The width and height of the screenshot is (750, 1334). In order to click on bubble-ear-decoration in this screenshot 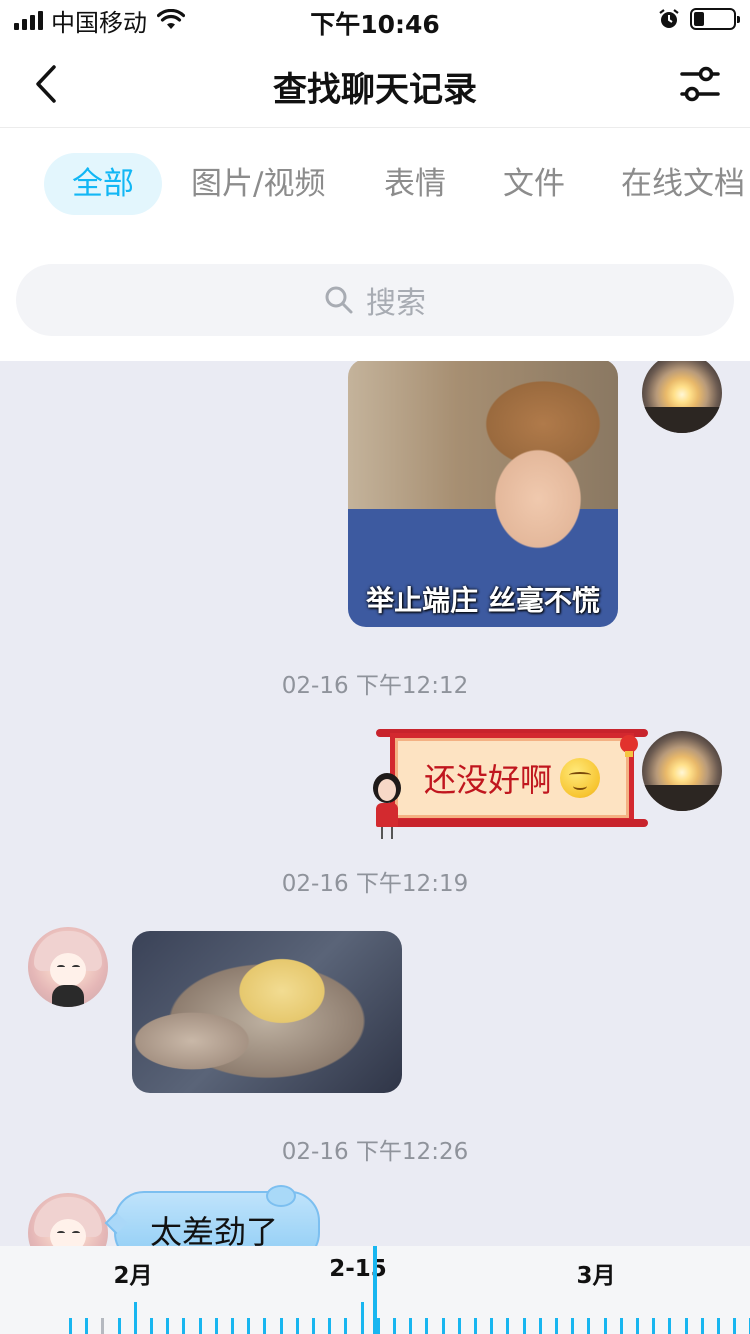, I will do `click(281, 1196)`.